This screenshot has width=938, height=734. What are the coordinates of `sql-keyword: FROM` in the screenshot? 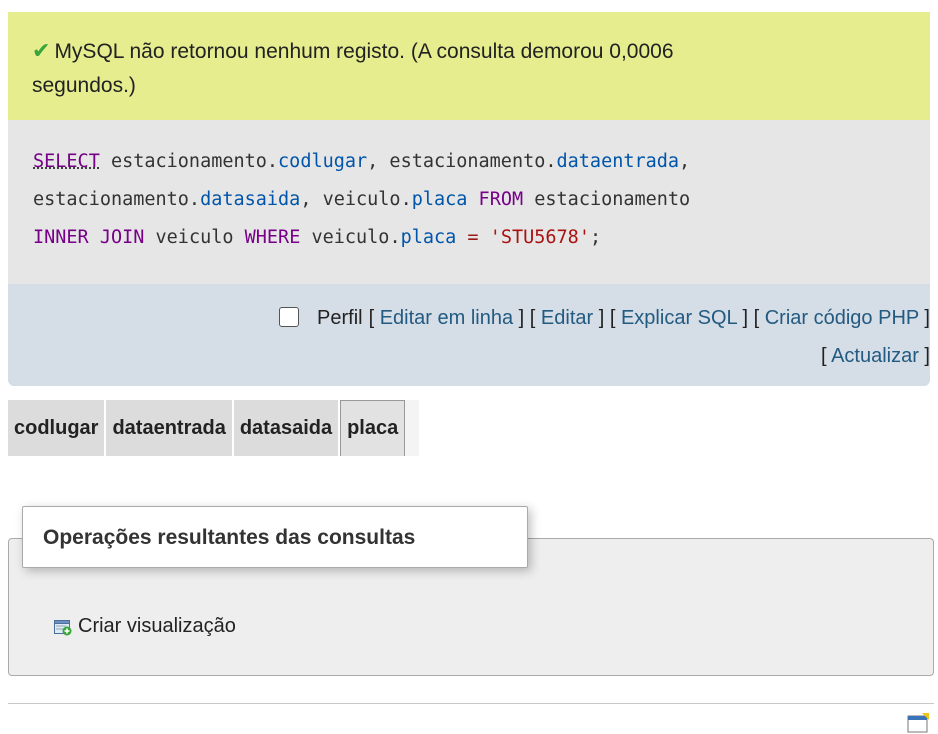 It's located at (495, 199).